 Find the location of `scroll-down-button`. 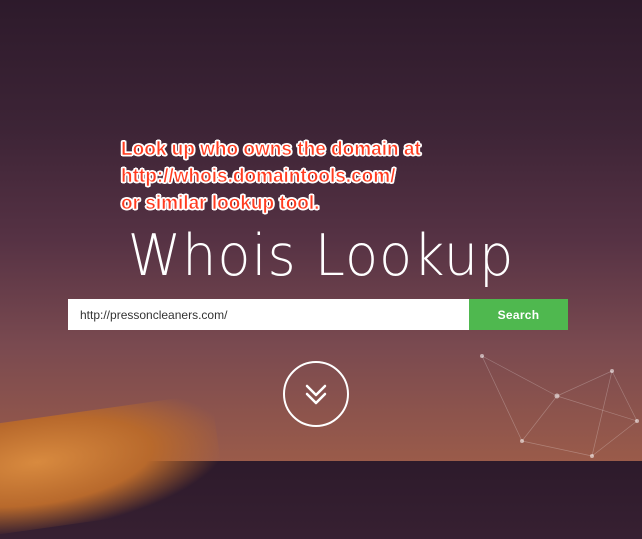

scroll-down-button is located at coordinates (316, 394).